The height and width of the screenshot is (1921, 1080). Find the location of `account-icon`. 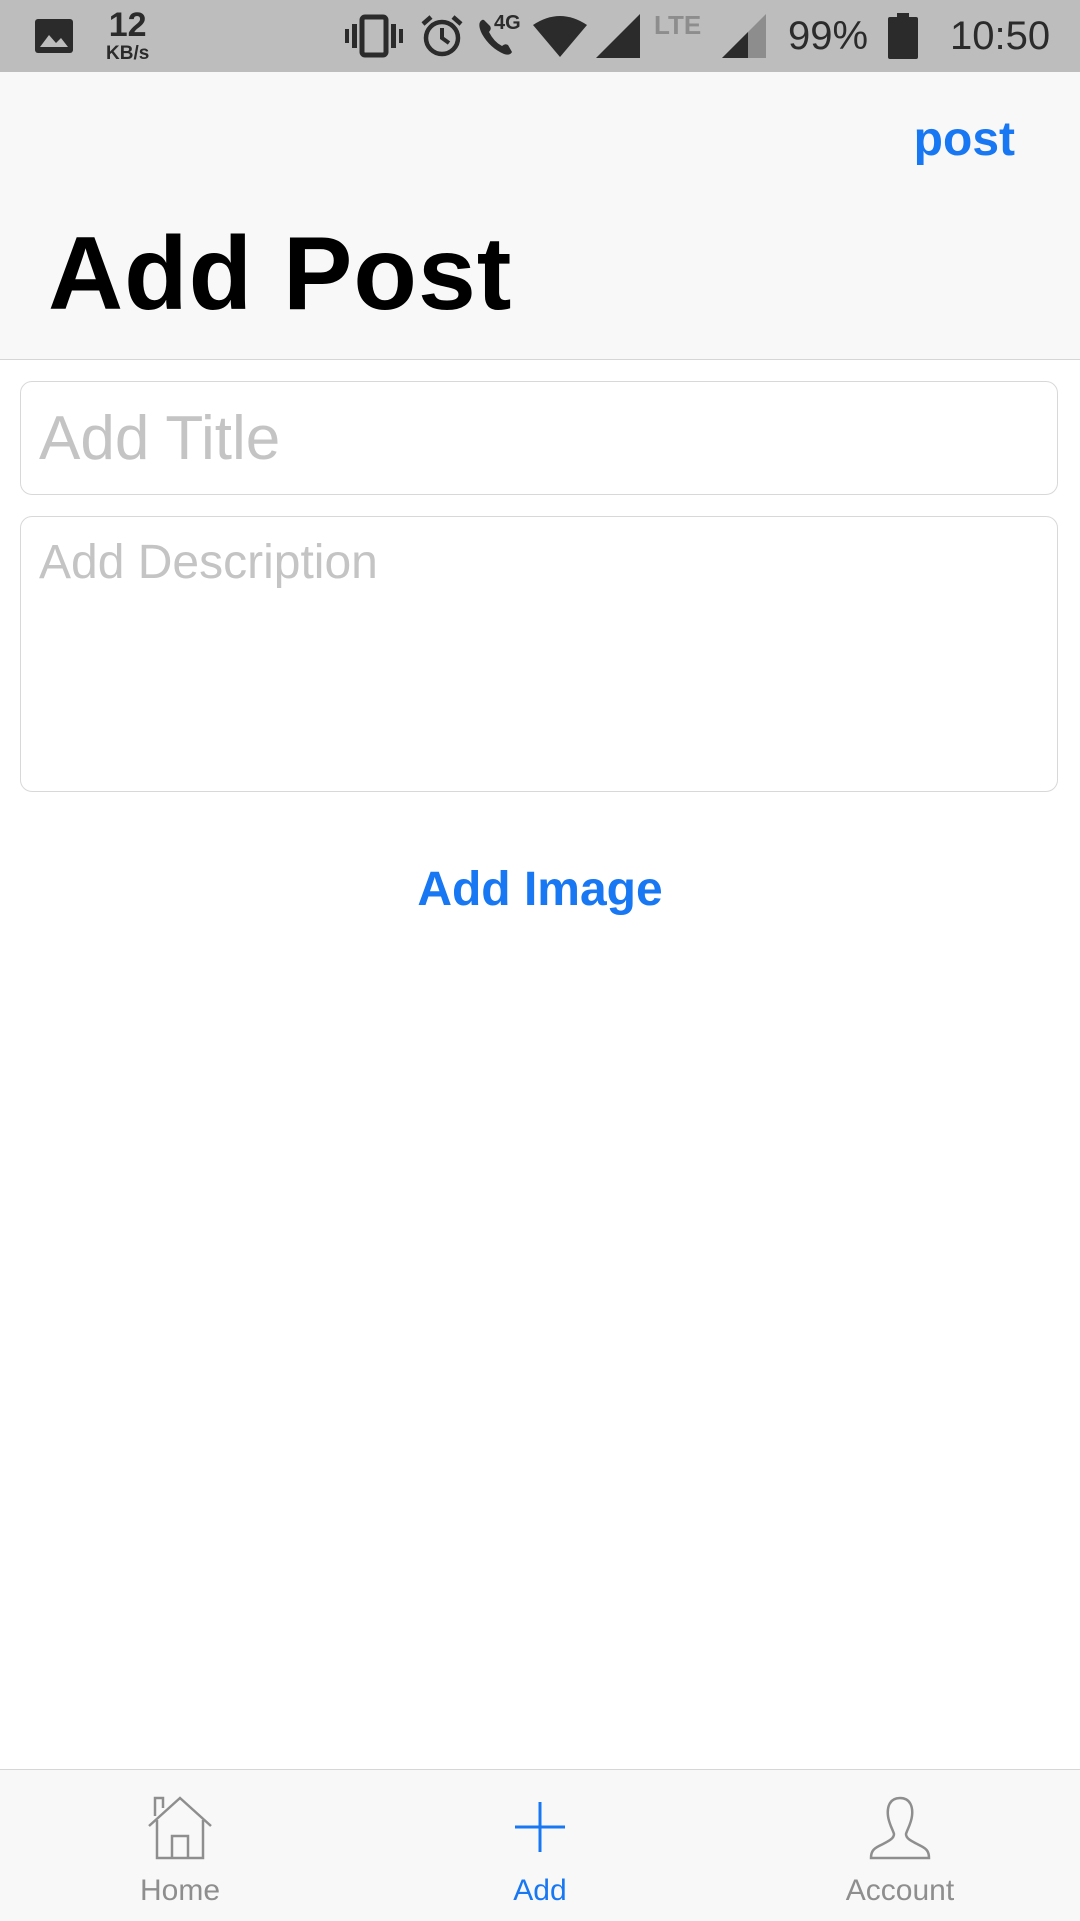

account-icon is located at coordinates (900, 1829).